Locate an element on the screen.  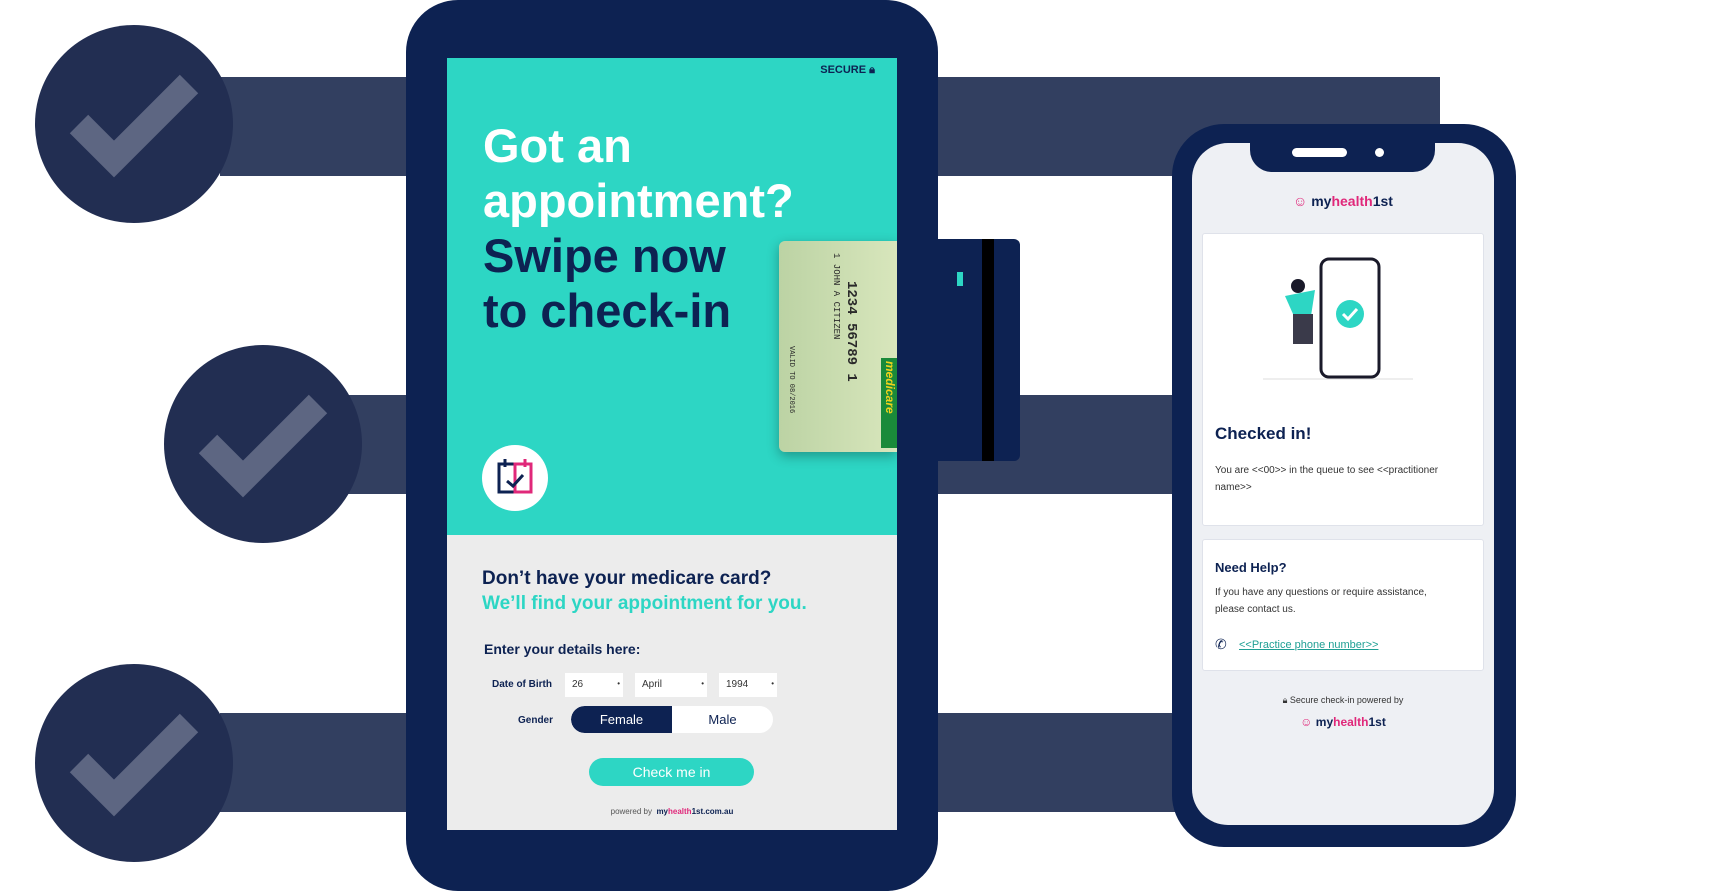
medicare-logo: medicare is located at coordinates (889, 403).